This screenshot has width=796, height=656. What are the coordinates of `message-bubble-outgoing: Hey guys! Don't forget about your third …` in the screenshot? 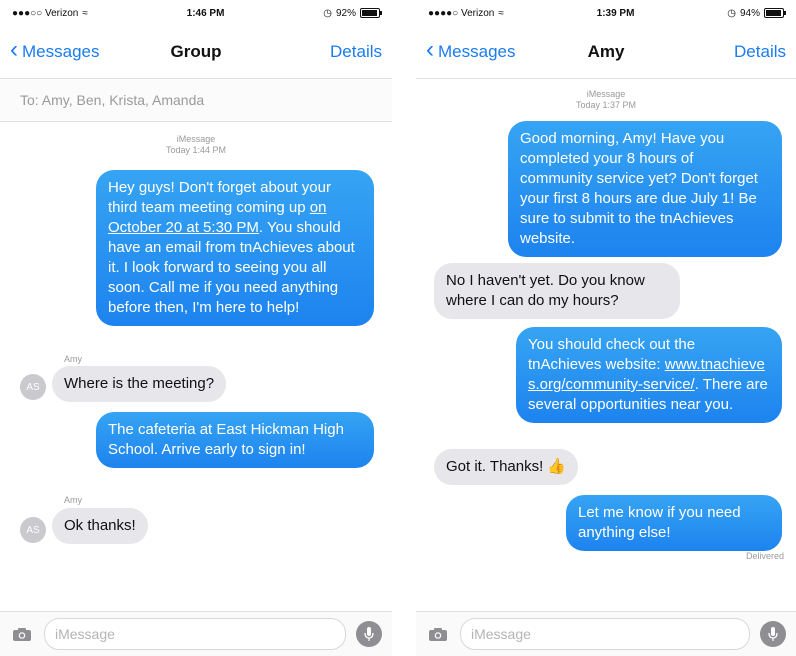 It's located at (235, 248).